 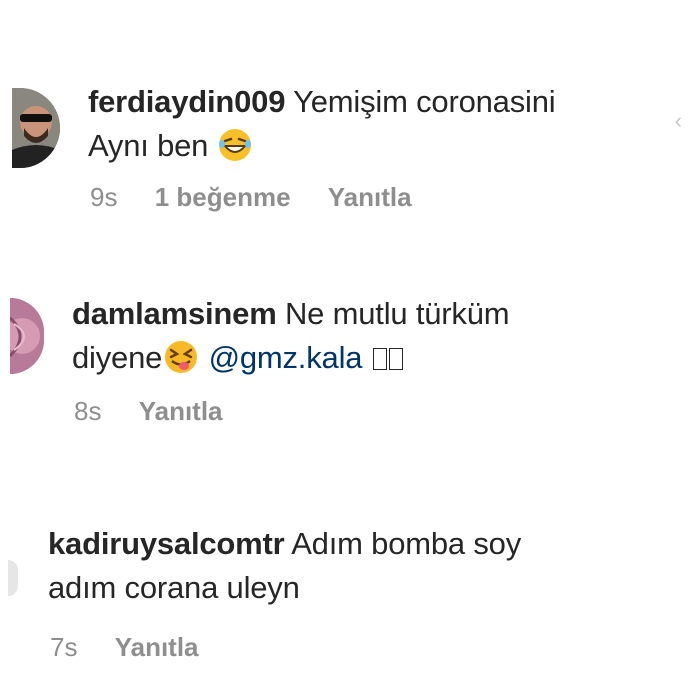 What do you see at coordinates (235, 151) in the screenshot?
I see `laughing-emoji-icon` at bounding box center [235, 151].